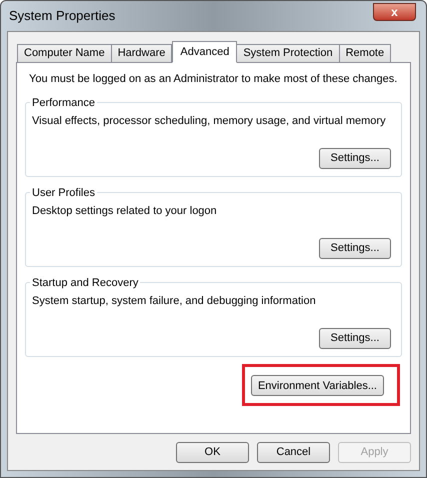  What do you see at coordinates (205, 52) in the screenshot?
I see `tab: Advanced` at bounding box center [205, 52].